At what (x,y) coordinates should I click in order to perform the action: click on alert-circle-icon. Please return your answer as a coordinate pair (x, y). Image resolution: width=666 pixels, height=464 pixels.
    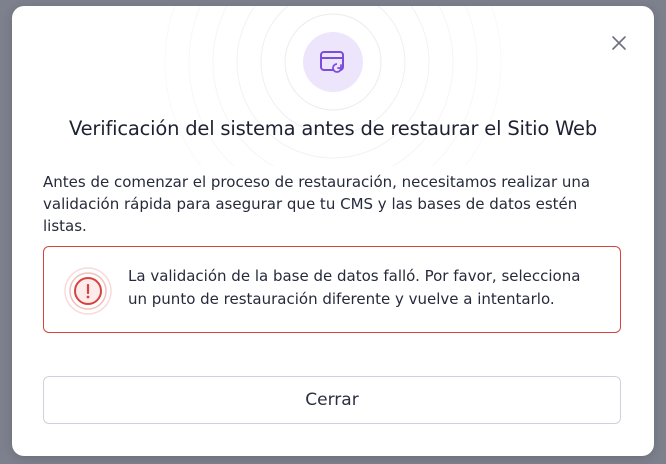
    Looking at the image, I should click on (88, 291).